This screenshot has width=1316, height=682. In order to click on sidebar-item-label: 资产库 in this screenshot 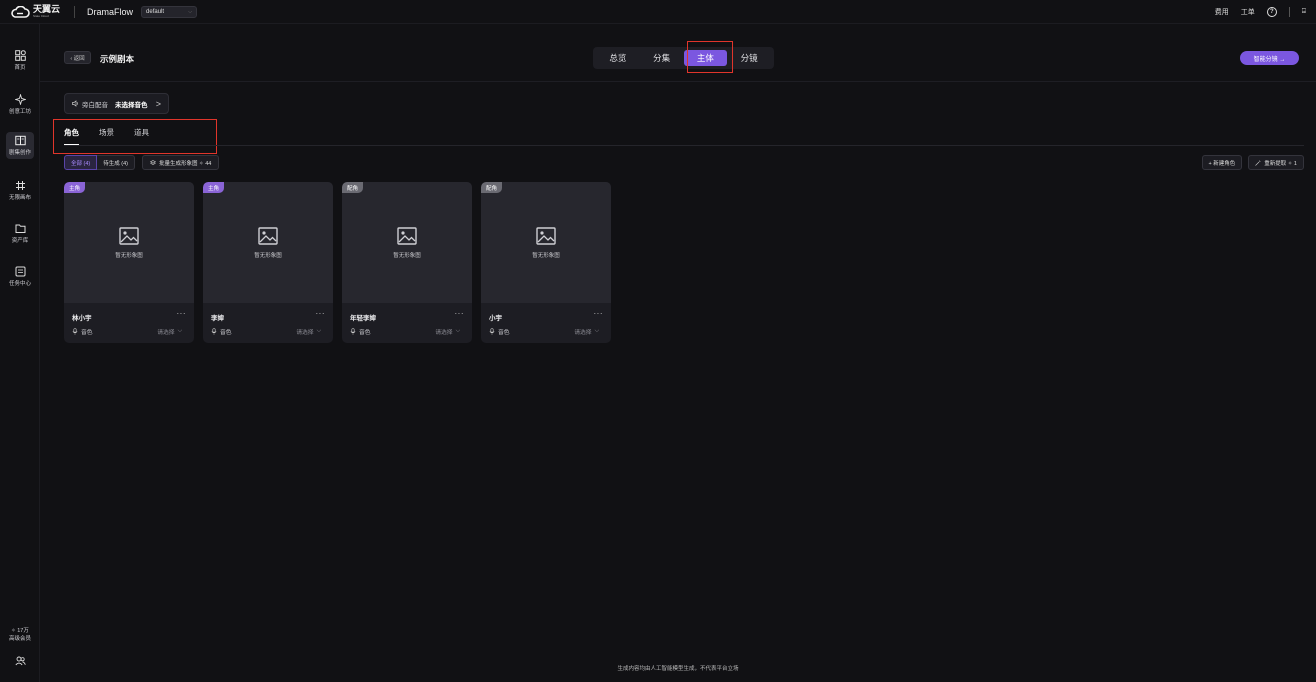, I will do `click(20, 241)`.